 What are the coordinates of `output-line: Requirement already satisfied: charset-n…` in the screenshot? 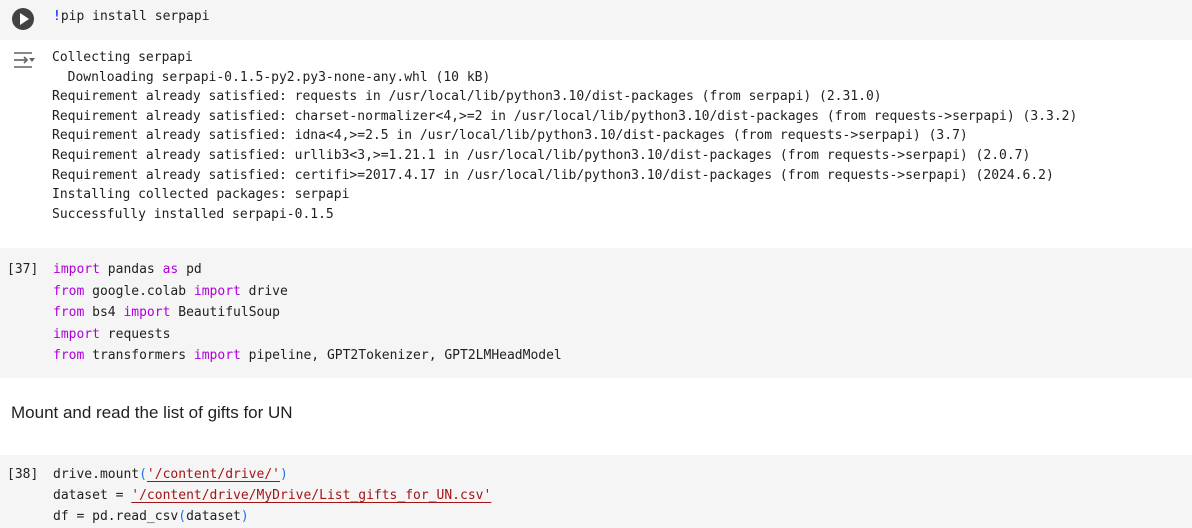 It's located at (565, 116).